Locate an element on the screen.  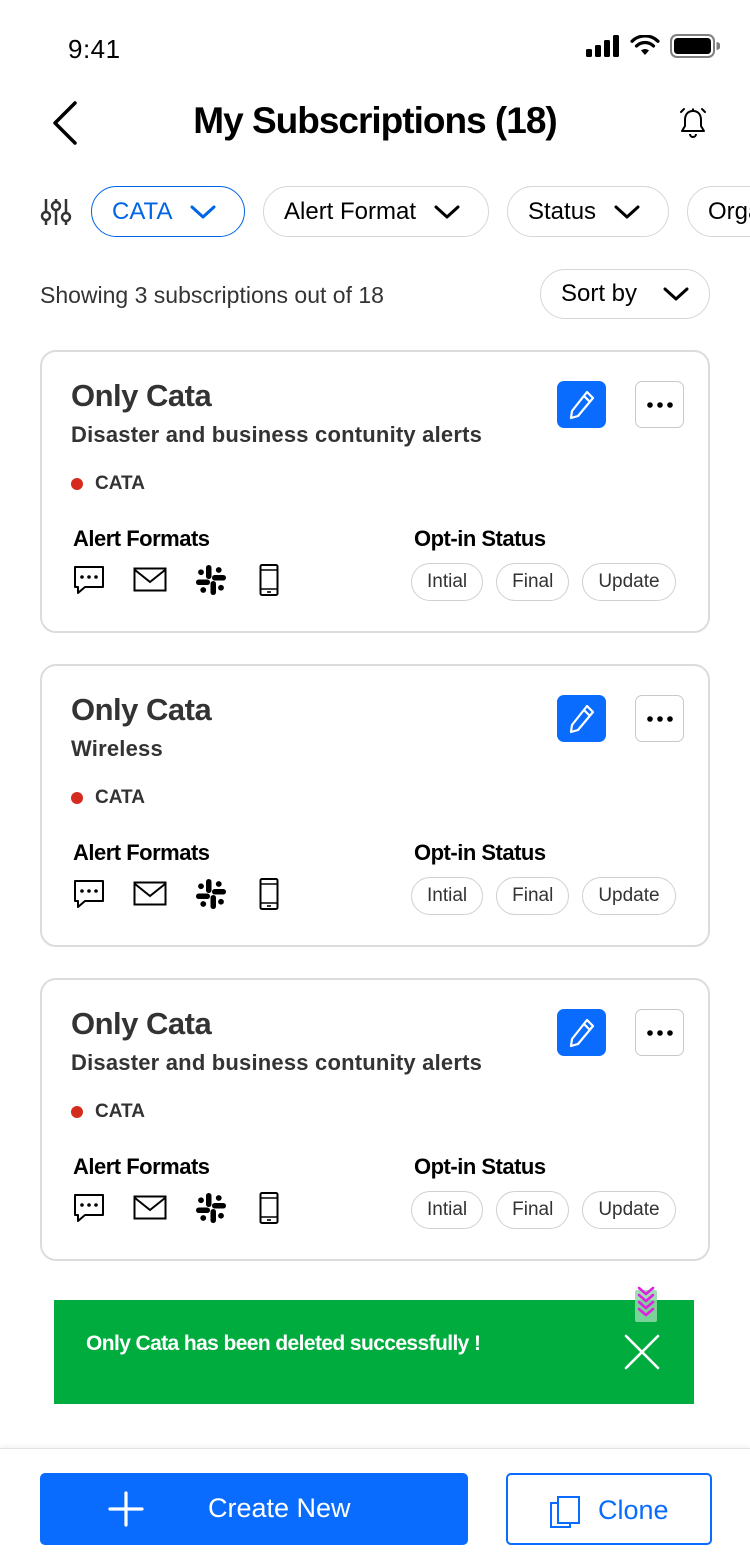
status-icons is located at coordinates (653, 46).